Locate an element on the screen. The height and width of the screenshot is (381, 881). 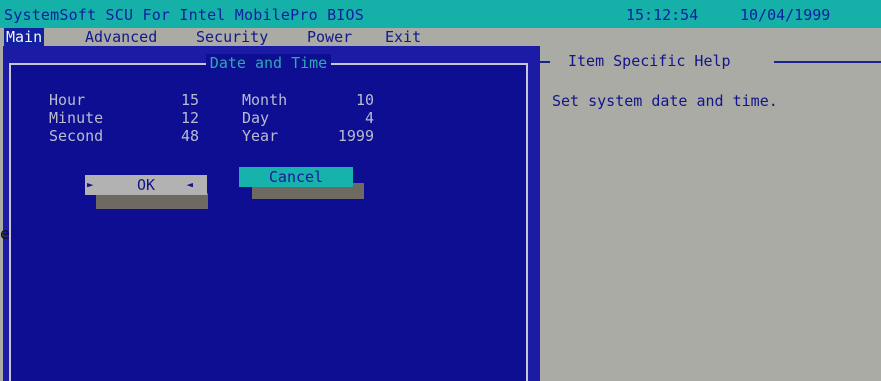
hour-label: Hour is located at coordinates (67, 100).